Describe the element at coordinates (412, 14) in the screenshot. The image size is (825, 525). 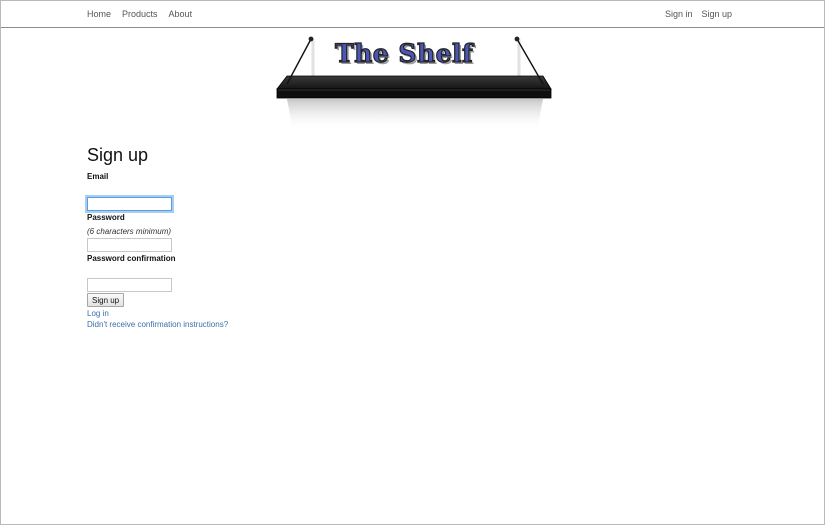
I see `top-navbar: Home Products About Sign in Sign up` at that location.